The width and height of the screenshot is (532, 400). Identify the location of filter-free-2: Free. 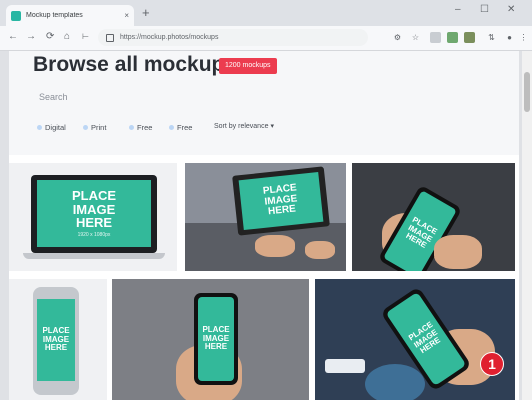
(180, 127).